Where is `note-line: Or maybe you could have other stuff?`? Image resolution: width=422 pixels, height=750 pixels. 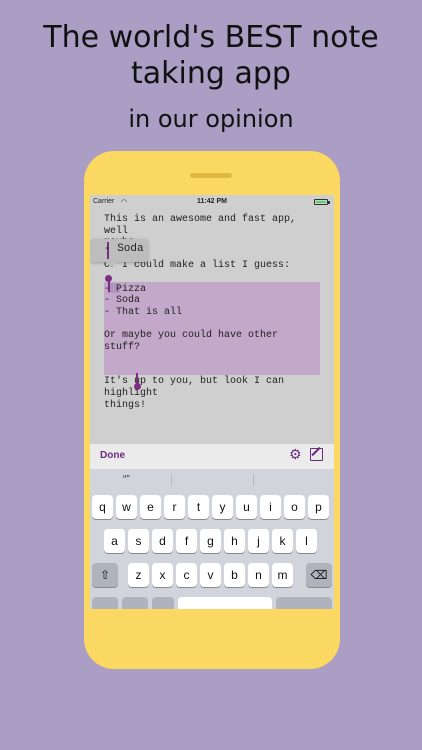
note-line: Or maybe you could have other stuff? is located at coordinates (194, 341).